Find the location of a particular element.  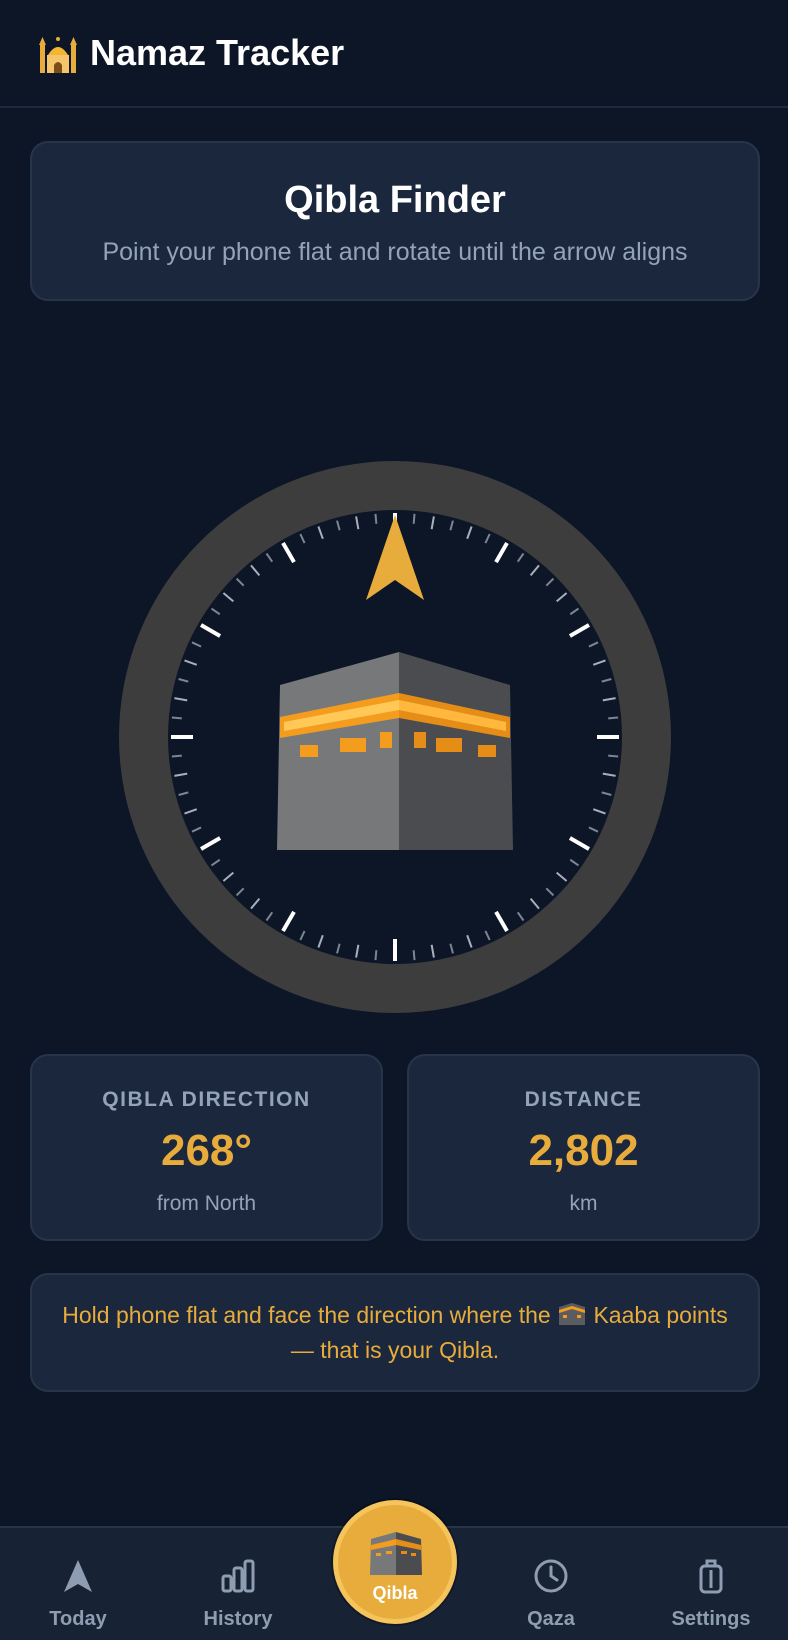

stat-unit: km is located at coordinates (583, 1203).